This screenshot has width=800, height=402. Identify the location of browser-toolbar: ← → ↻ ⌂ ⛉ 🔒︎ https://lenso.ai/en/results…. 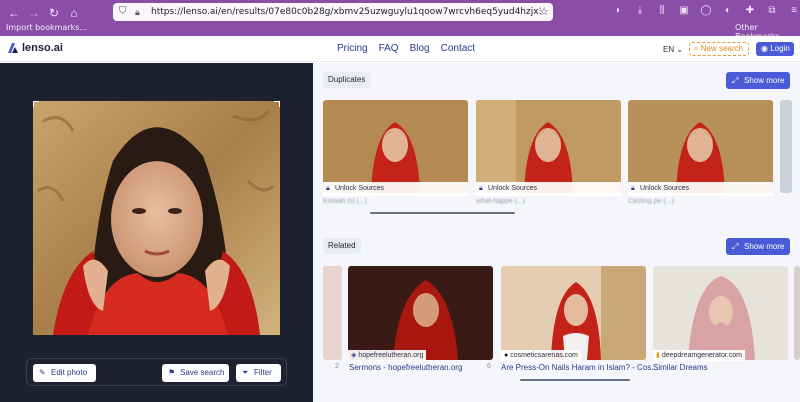
(400, 20).